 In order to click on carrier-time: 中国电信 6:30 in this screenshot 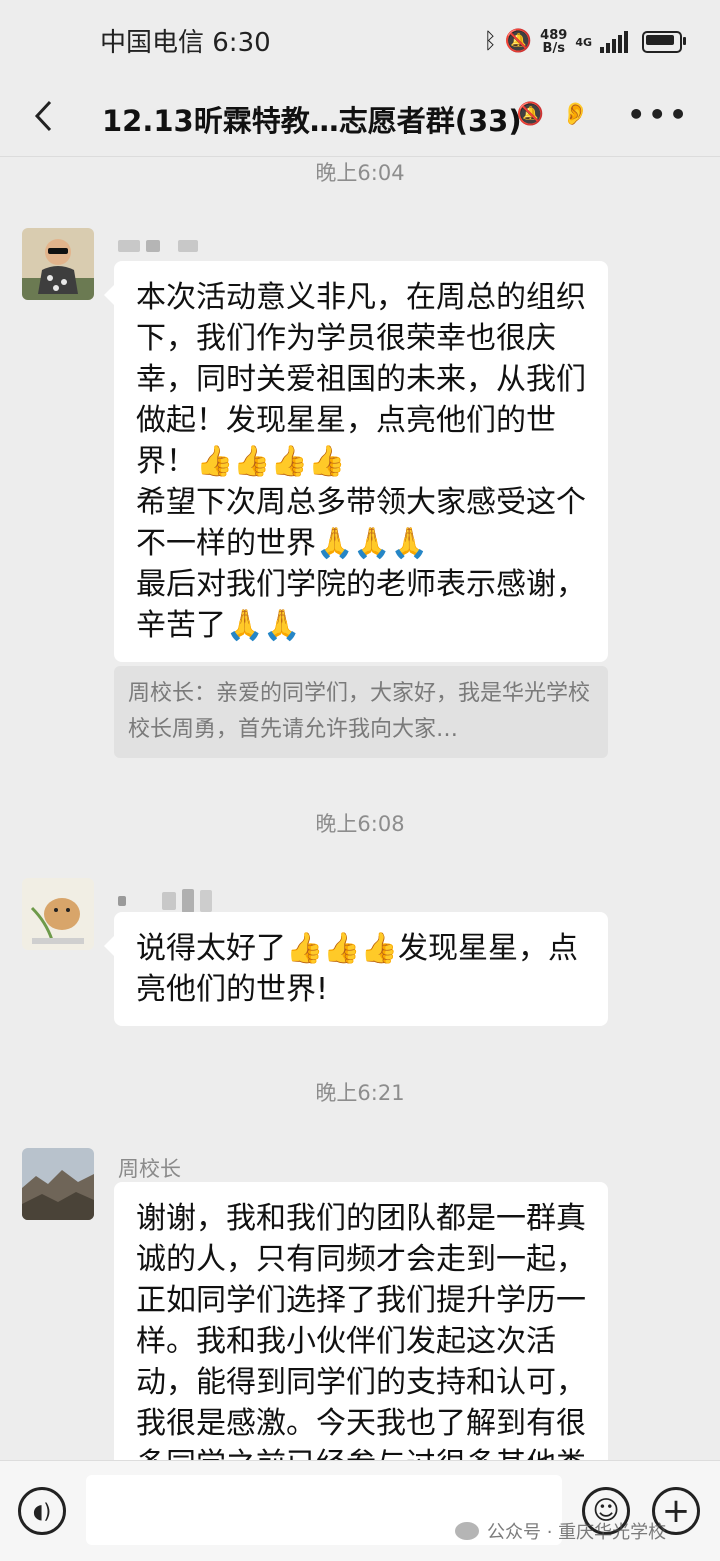, I will do `click(185, 43)`.